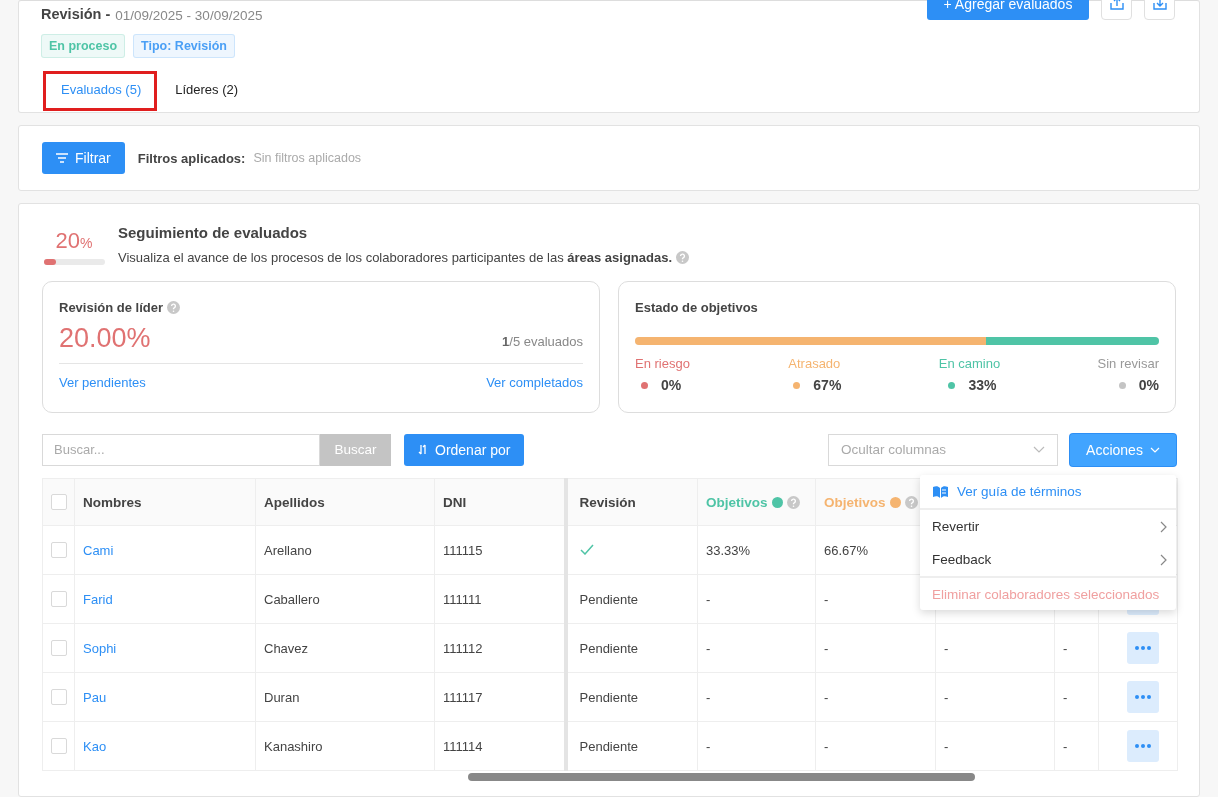  I want to click on link: Ver pendientes, so click(102, 382).